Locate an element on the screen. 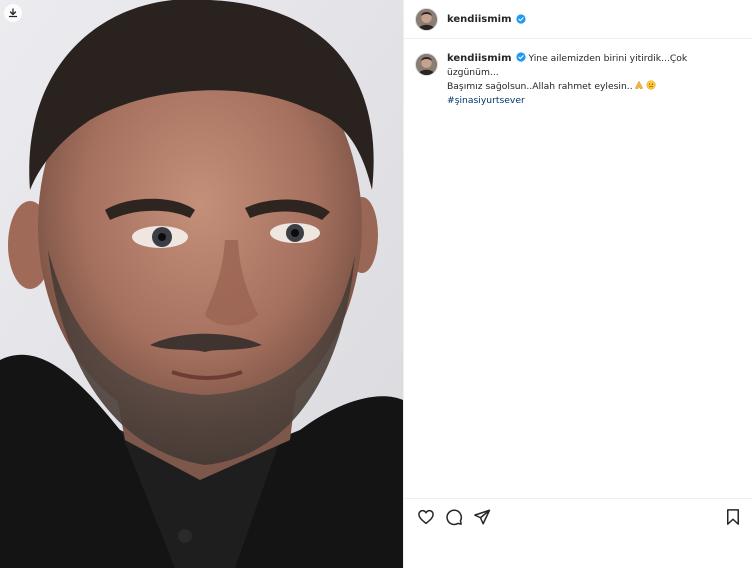  post-header: kendiismim is located at coordinates (578, 19).